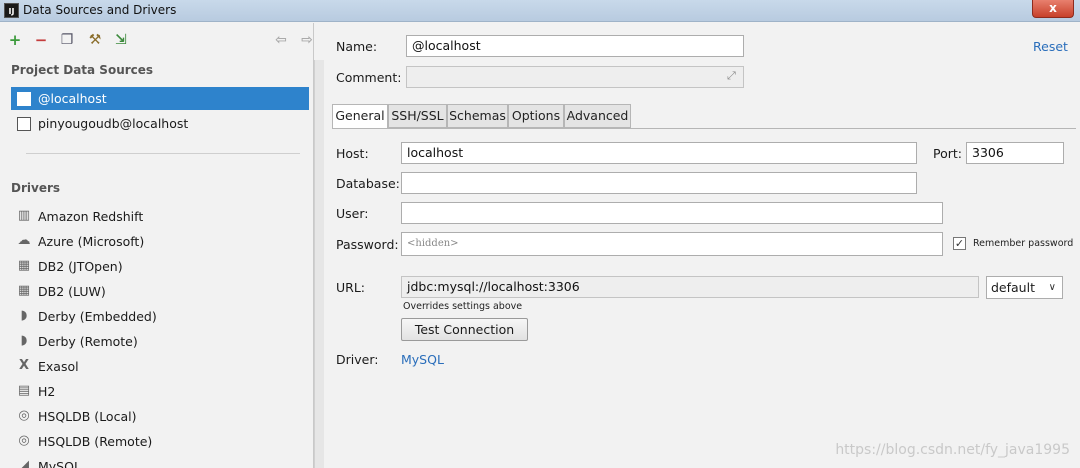 The width and height of the screenshot is (1080, 468). I want to click on data-source-label: @localhost, so click(72, 98).